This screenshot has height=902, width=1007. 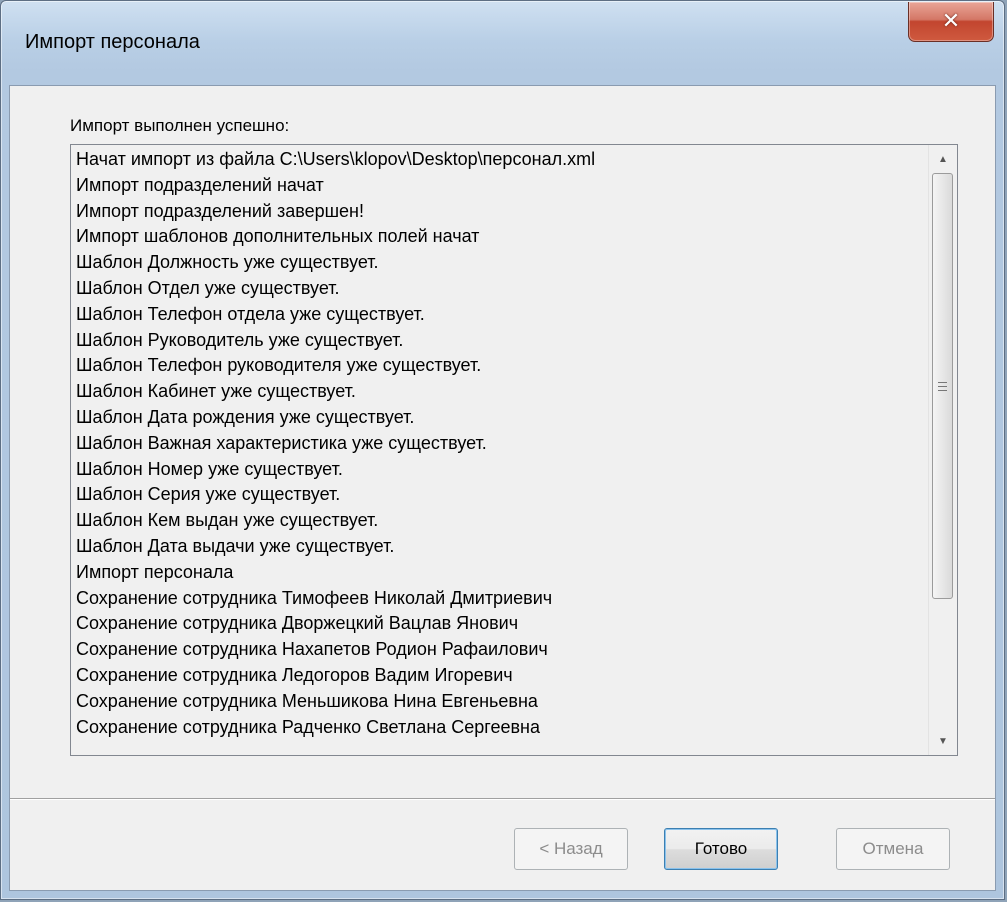 What do you see at coordinates (227, 520) in the screenshot?
I see `log-line: Шаблон Кем выдан уже существует.` at bounding box center [227, 520].